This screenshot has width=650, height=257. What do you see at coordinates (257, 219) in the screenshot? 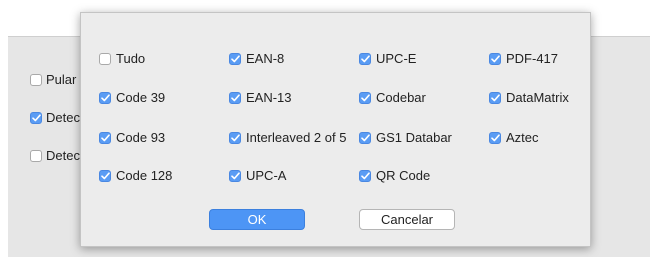
I see `ok-button: OK` at bounding box center [257, 219].